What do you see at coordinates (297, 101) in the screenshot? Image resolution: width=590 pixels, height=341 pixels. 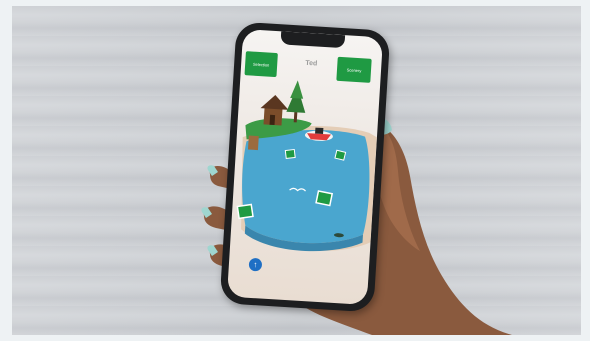 I see `tree-icon` at bounding box center [297, 101].